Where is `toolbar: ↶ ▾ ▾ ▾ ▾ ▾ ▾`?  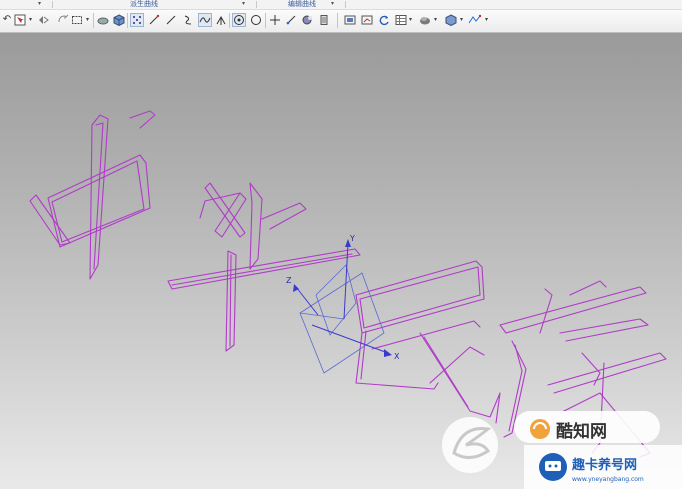
toolbar: ↶ ▾ ▾ ▾ ▾ ▾ ▾ is located at coordinates (341, 21).